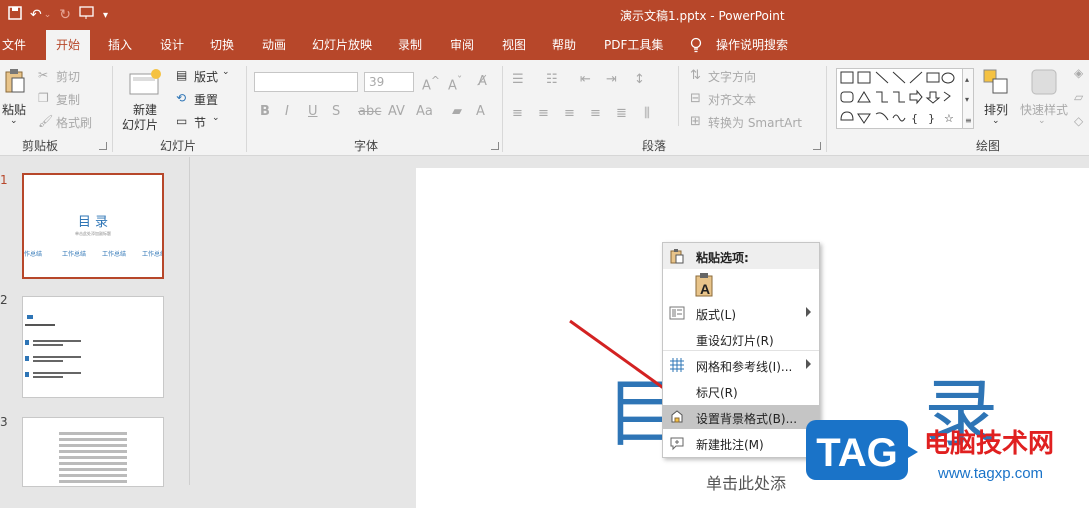 The width and height of the screenshot is (1089, 508). I want to click on watermark-logo: TAG 电脑技术网 www.tagxp.com, so click(930, 451).